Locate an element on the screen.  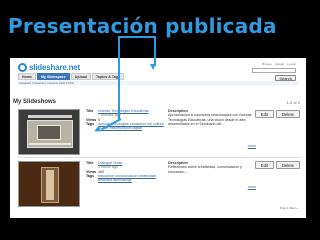
nav-upload: Upload is located at coordinates (80, 76).